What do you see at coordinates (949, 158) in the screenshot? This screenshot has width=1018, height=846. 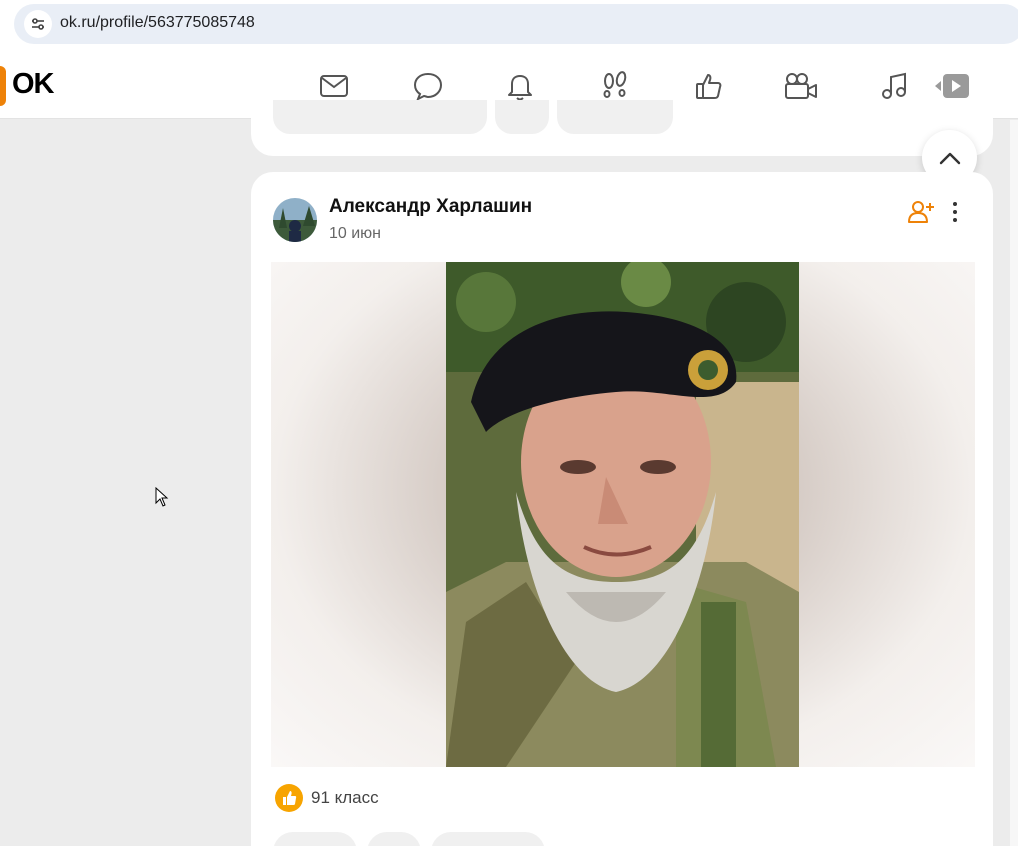 I see `chevron-up-icon` at bounding box center [949, 158].